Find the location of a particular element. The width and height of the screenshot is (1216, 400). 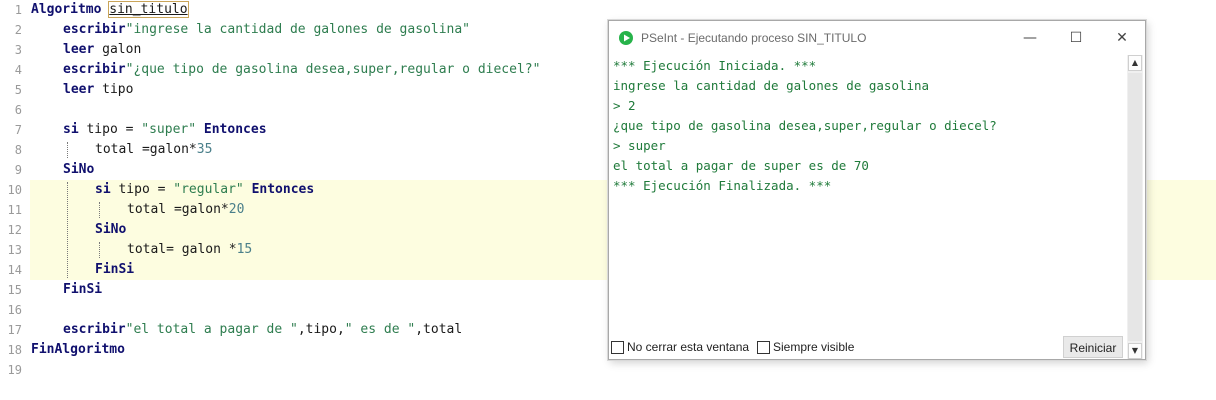

keyword: FinAlgoritmo is located at coordinates (78, 349).